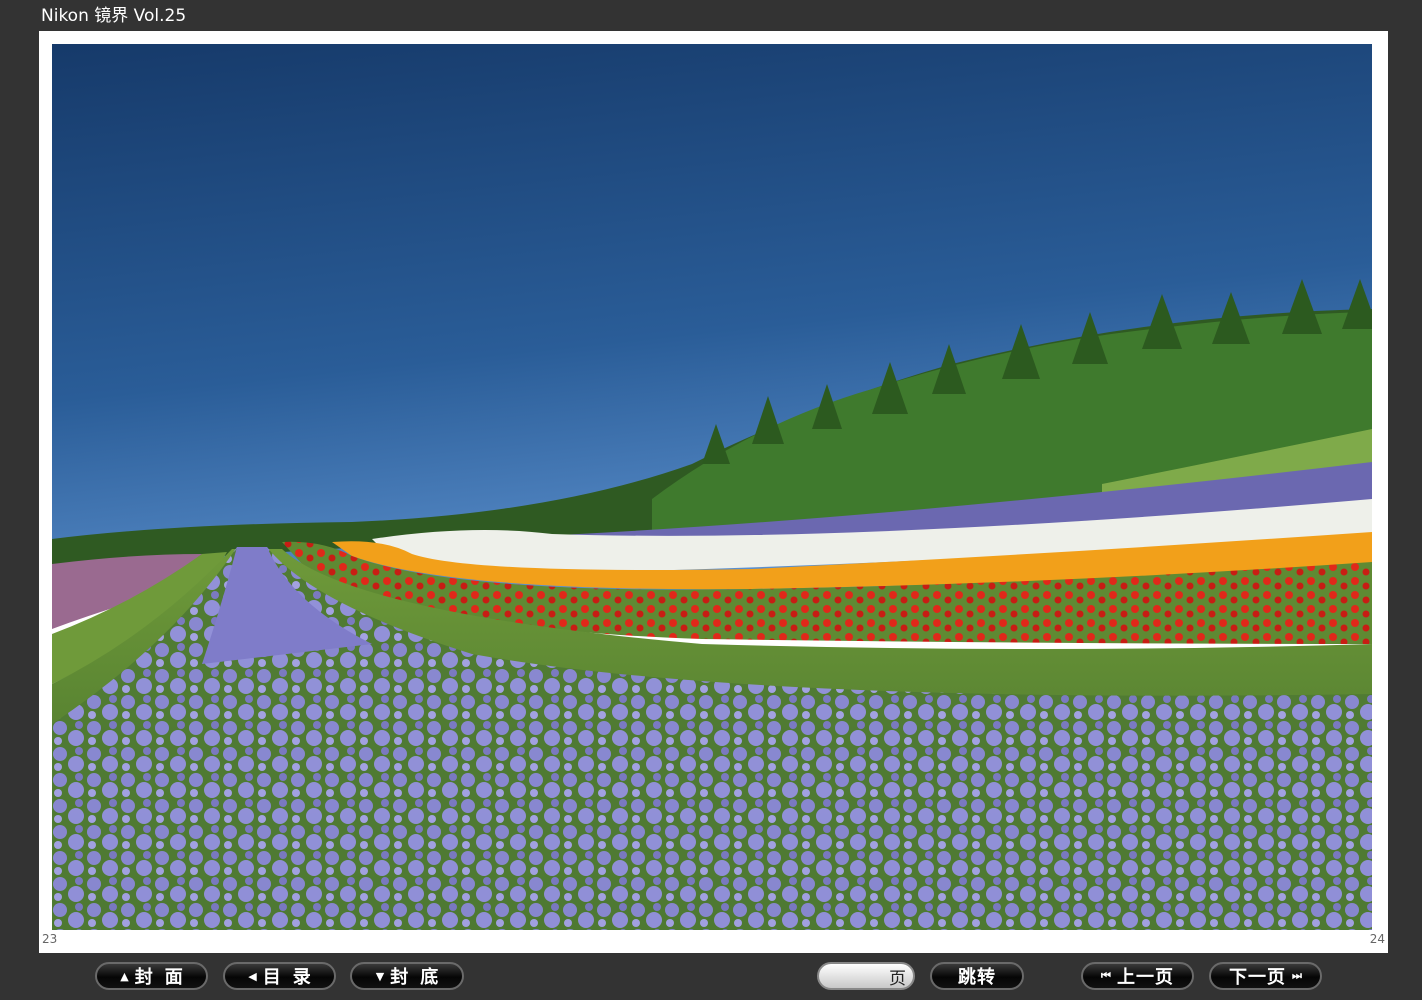 The width and height of the screenshot is (1422, 1000). Describe the element at coordinates (279, 976) in the screenshot. I see `toc-button: ◀ 目录` at that location.